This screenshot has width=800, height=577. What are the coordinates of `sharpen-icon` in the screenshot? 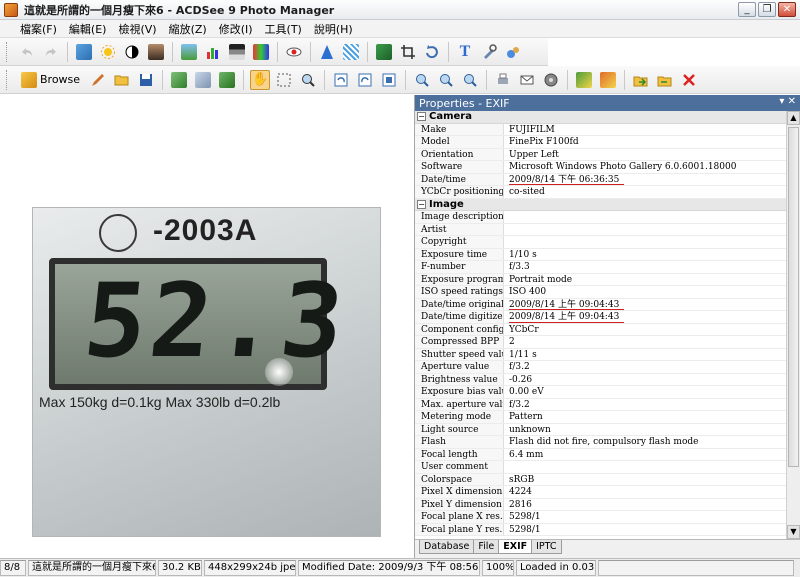 It's located at (327, 52).